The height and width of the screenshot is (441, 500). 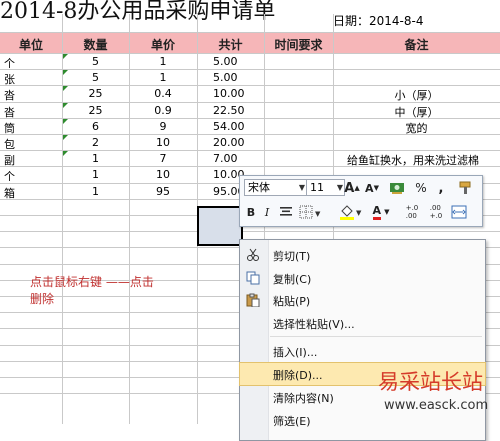 I want to click on cell-total: 22.50, so click(x=229, y=110).